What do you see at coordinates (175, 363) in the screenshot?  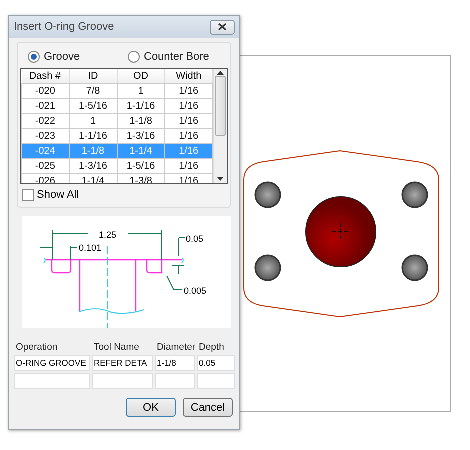 I see `input-field: 1-1/8` at bounding box center [175, 363].